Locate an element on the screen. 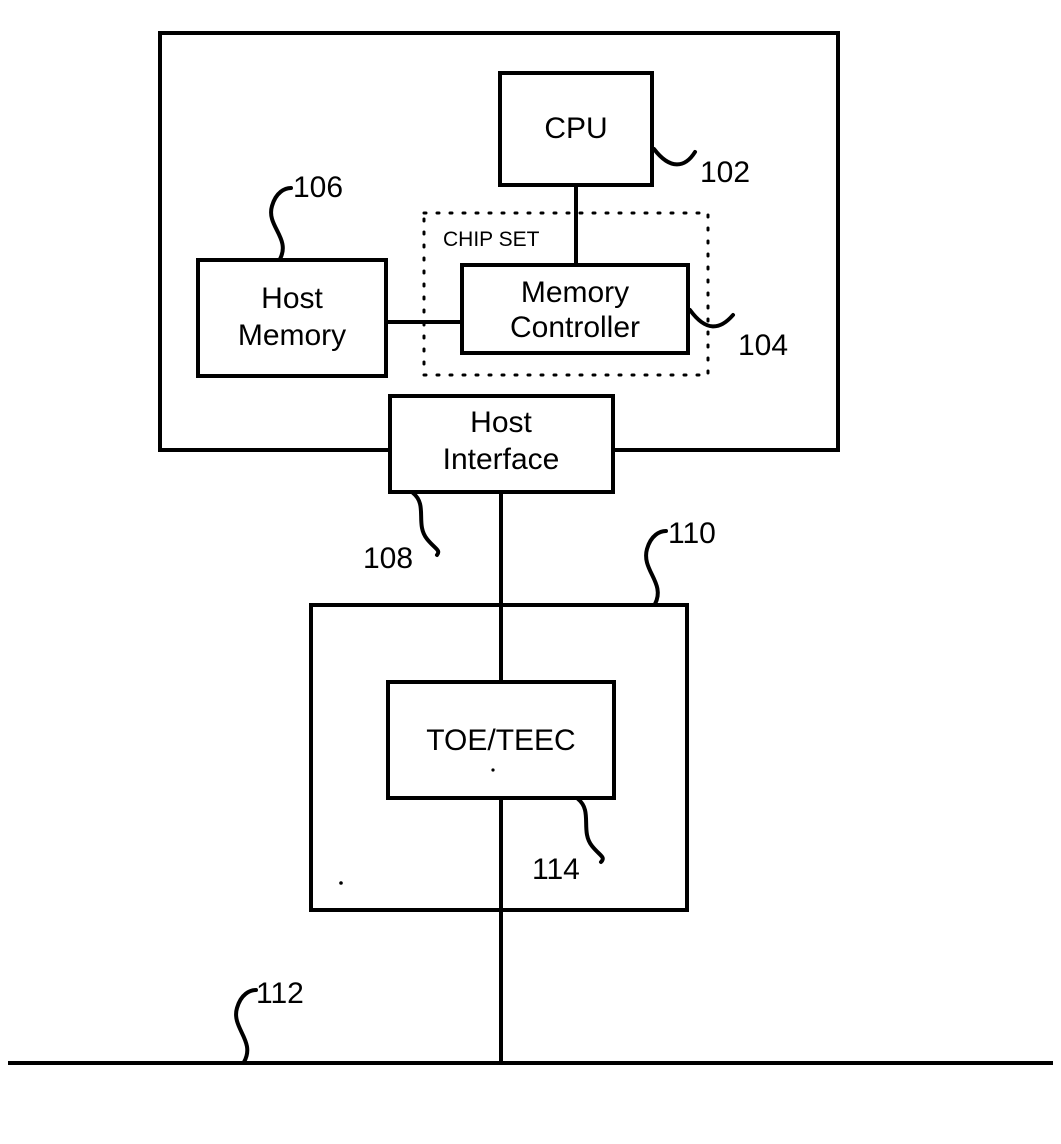  ref-numeral-104: 104 is located at coordinates (763, 345).